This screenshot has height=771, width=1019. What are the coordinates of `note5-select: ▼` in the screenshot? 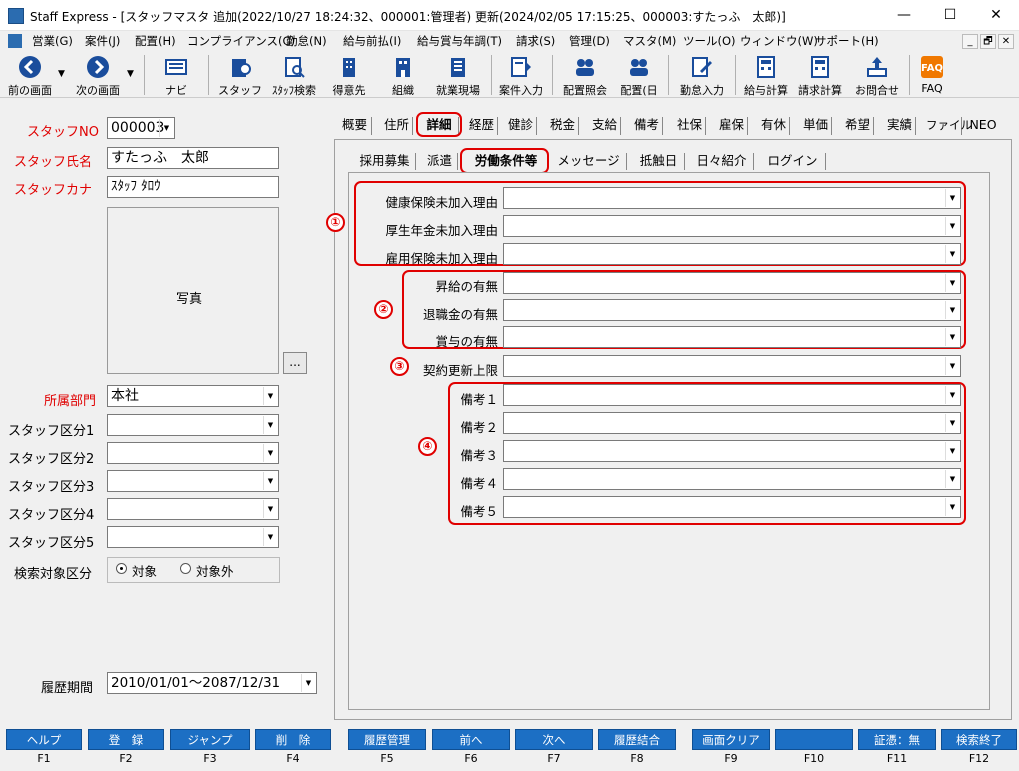 It's located at (732, 507).